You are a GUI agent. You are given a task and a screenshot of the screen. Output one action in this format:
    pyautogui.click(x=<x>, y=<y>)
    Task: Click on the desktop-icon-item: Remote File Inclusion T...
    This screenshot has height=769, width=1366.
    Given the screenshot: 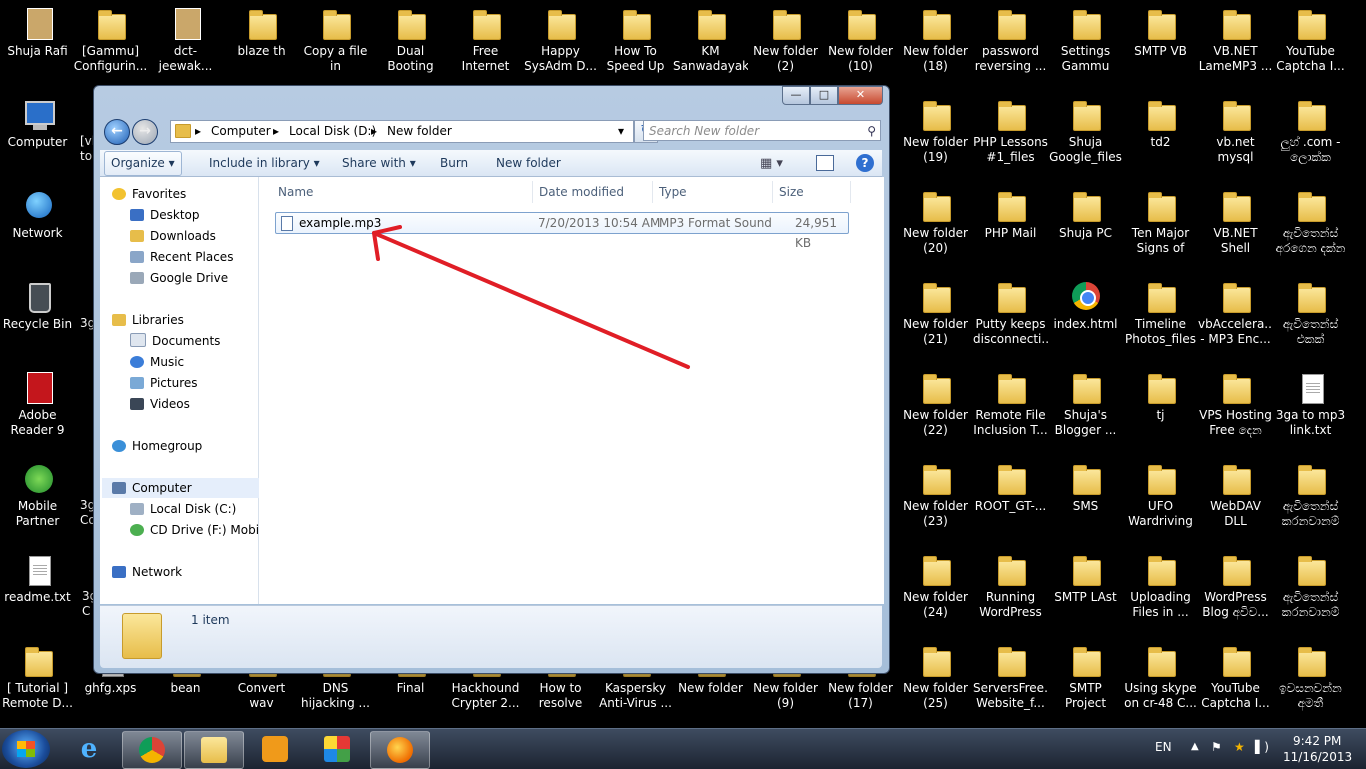 What is the action you would take?
    pyautogui.click(x=1010, y=409)
    